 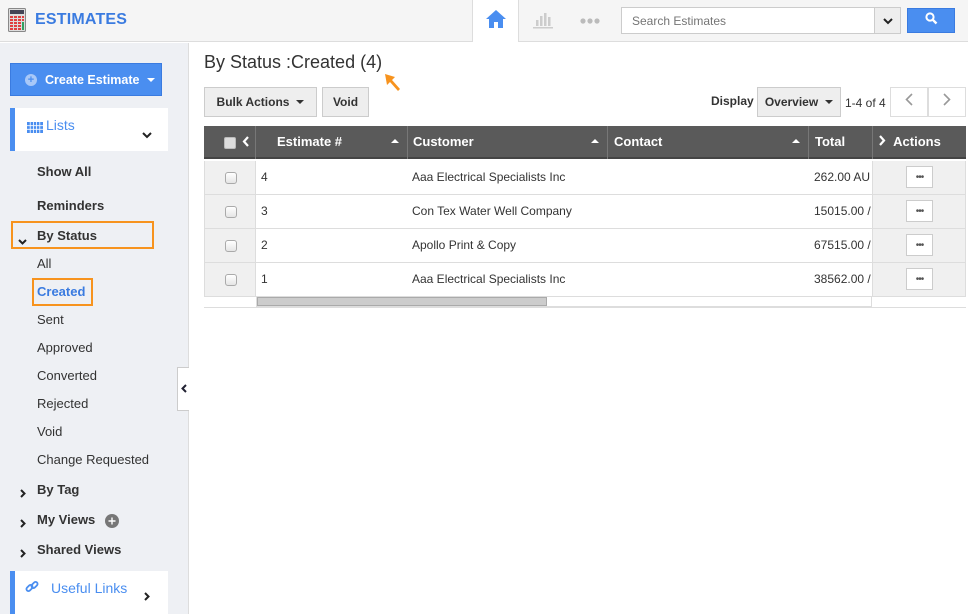 I want to click on total-amount: 67515.00 /, so click(x=842, y=245).